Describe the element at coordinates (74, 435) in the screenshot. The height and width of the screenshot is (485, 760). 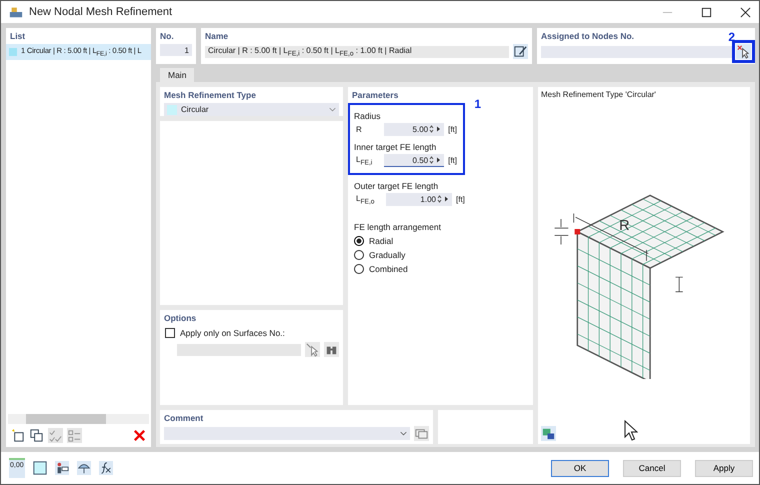
I see `uncheck-icon` at that location.